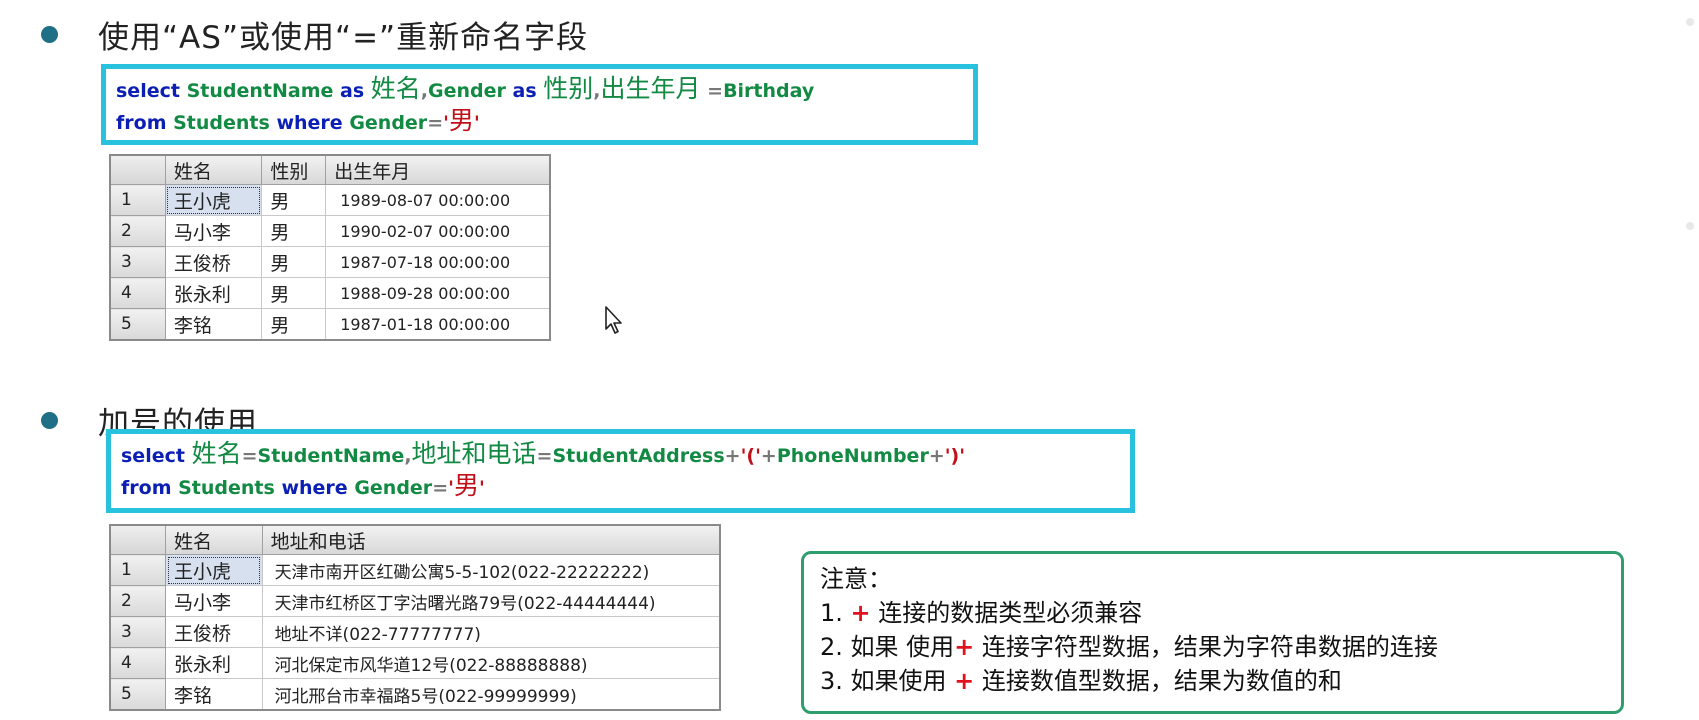 The image size is (1699, 720). Describe the element at coordinates (955, 456) in the screenshot. I see `sql-string-close-paren: ')'` at that location.